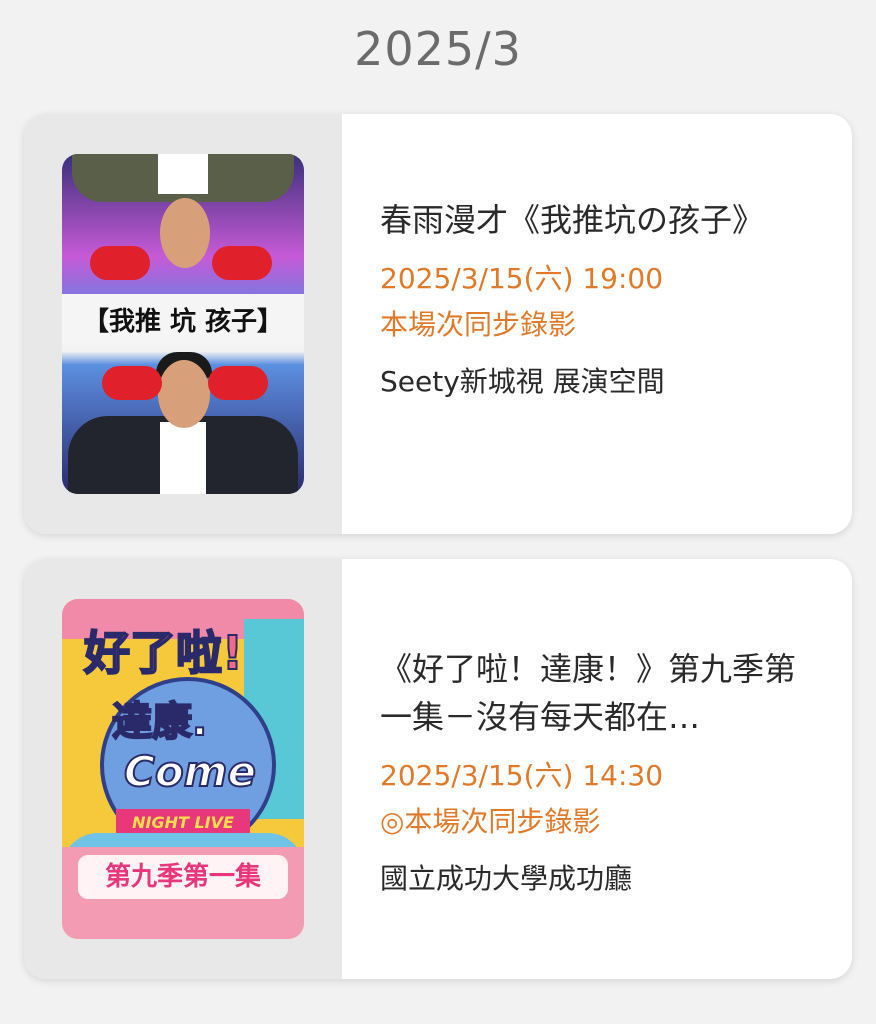  I want to click on event-title: 春雨漫才《我推坑の孩子》, so click(595, 220).